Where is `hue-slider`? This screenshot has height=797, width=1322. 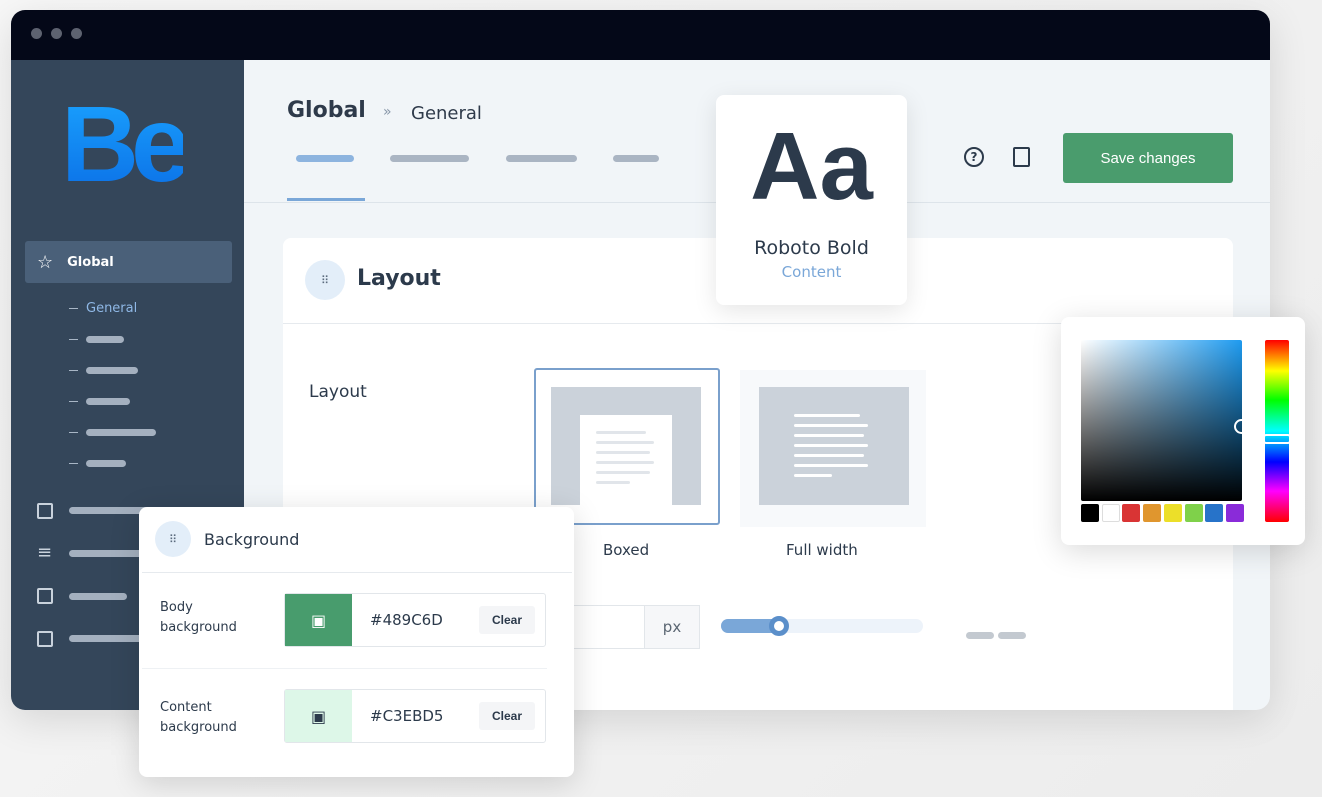
hue-slider is located at coordinates (1277, 431).